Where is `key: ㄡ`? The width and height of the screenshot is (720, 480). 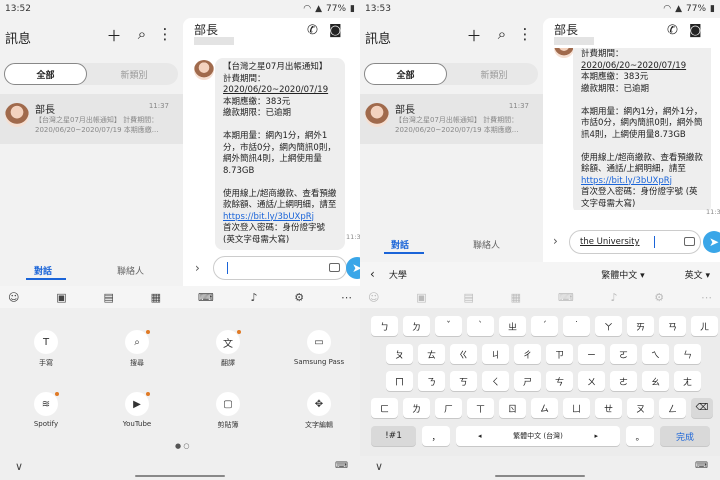
key: ㄡ is located at coordinates (640, 408).